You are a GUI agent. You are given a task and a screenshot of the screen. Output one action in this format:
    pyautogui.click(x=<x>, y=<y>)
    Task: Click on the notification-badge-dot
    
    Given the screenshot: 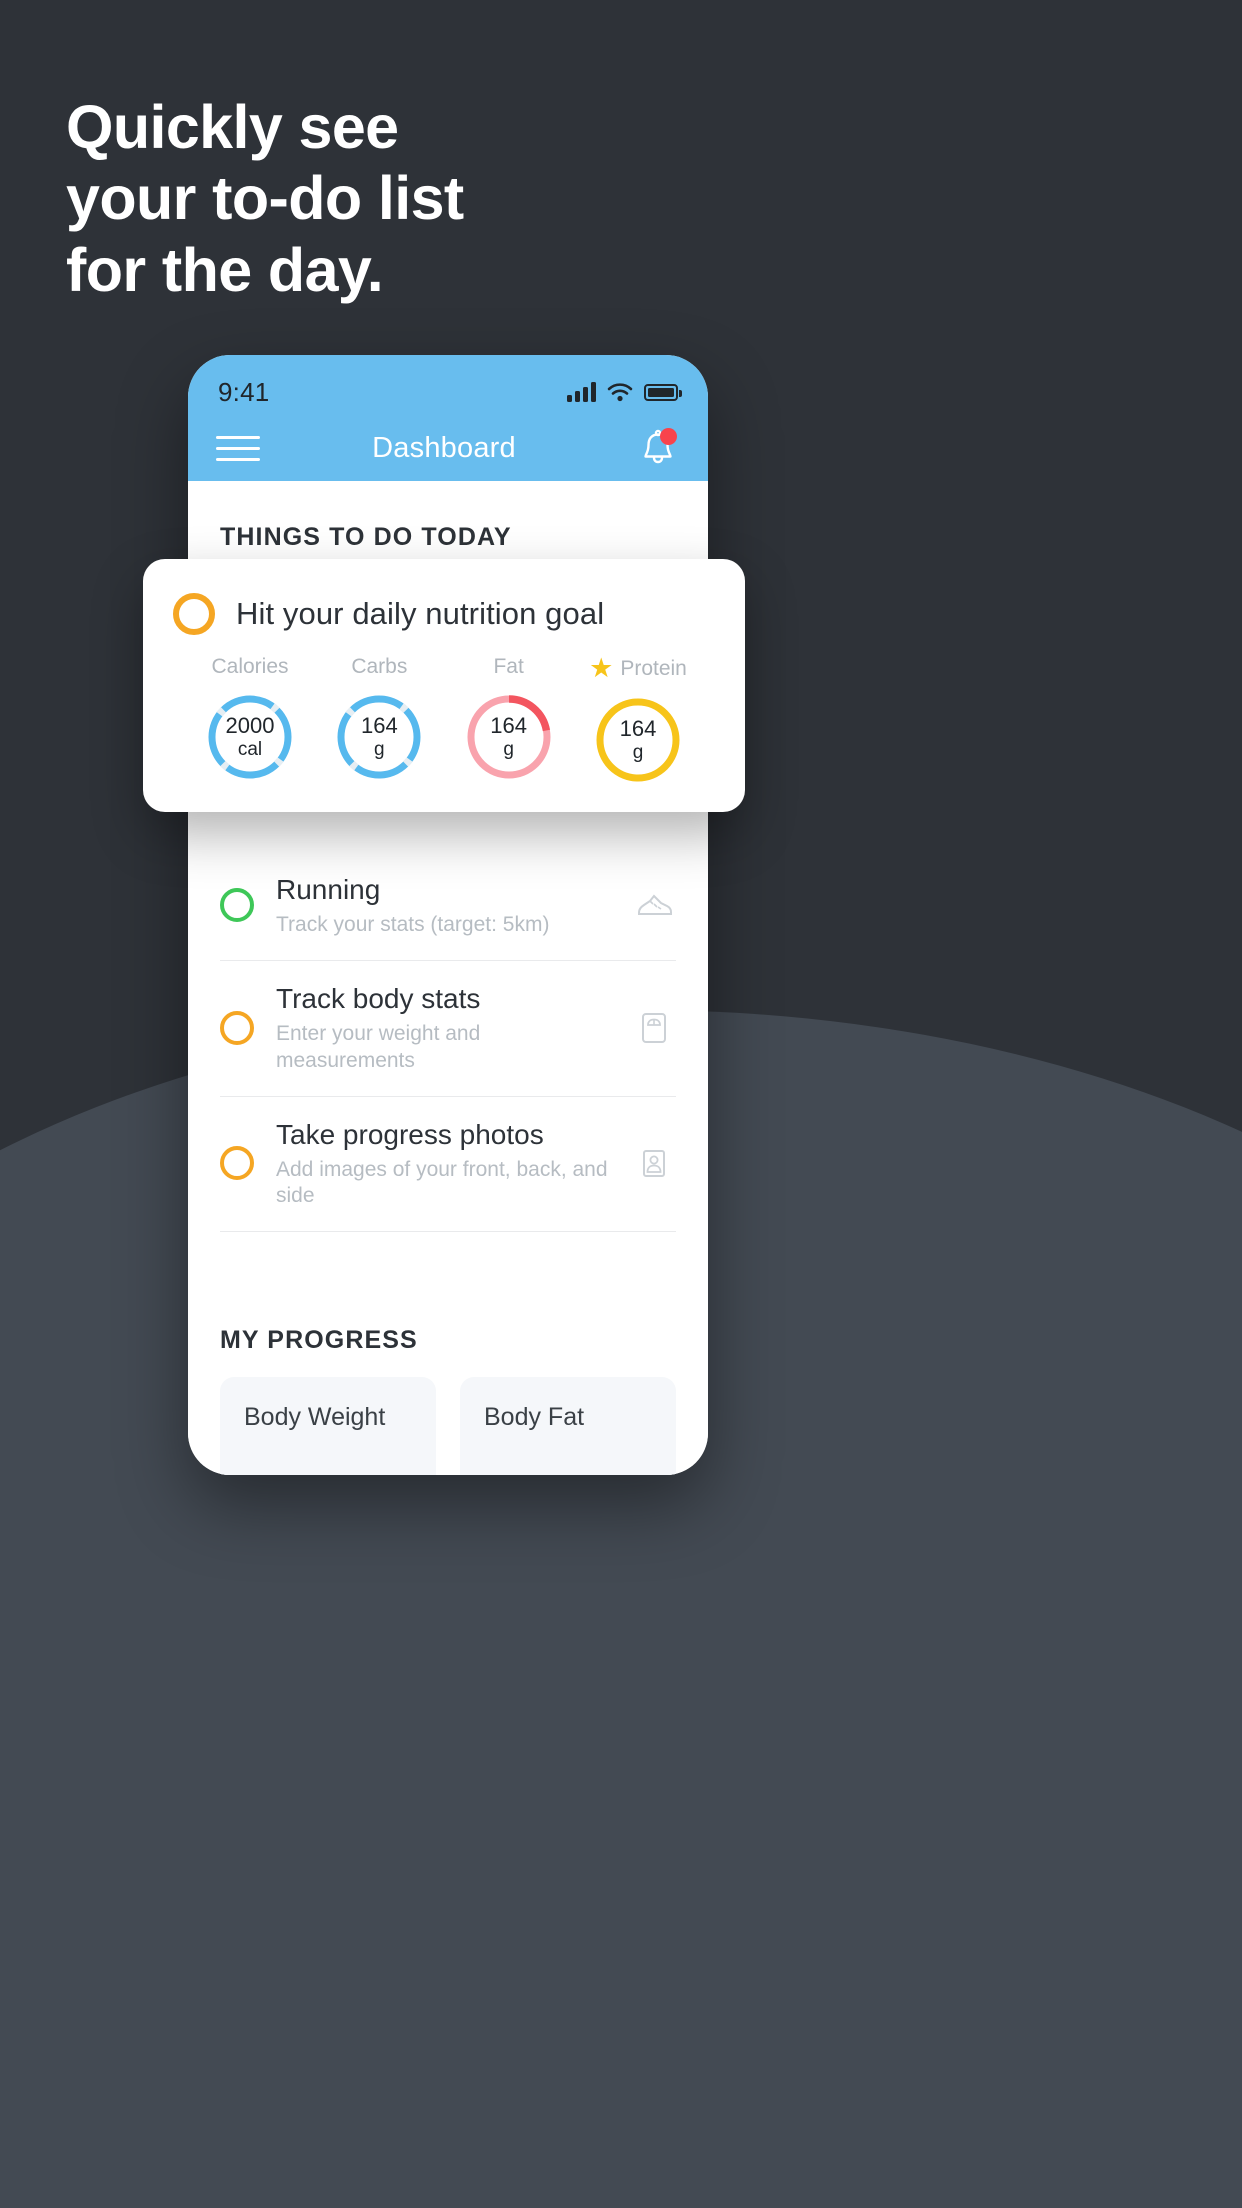 What is the action you would take?
    pyautogui.click(x=668, y=436)
    